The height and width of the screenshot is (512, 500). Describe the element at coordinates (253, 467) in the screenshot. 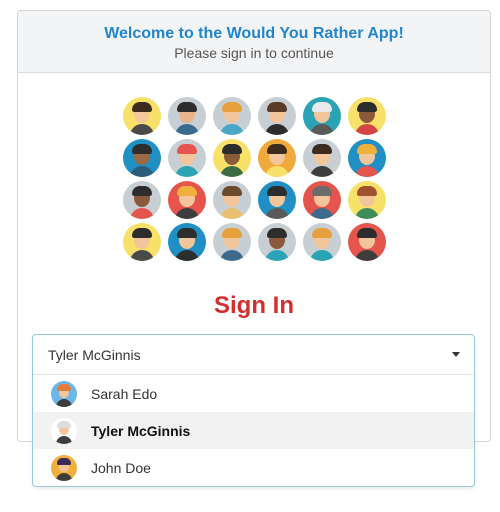

I see `dropdown-option: John Doe` at that location.